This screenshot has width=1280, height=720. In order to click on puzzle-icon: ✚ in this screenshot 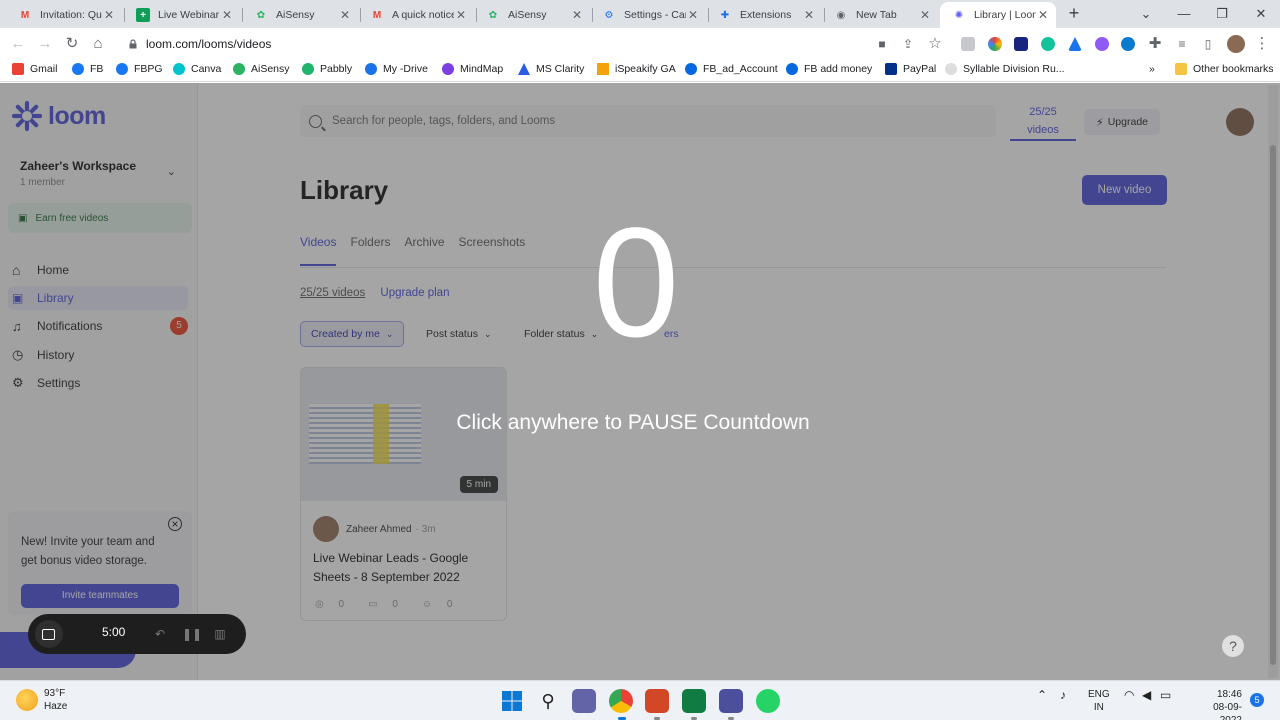, I will do `click(1155, 44)`.